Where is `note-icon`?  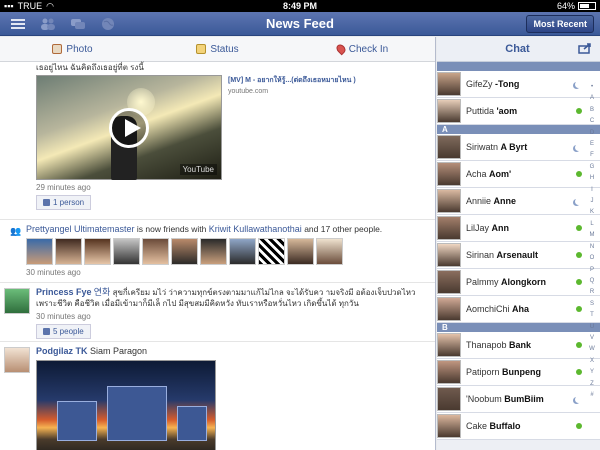
note-icon is located at coordinates (201, 49).